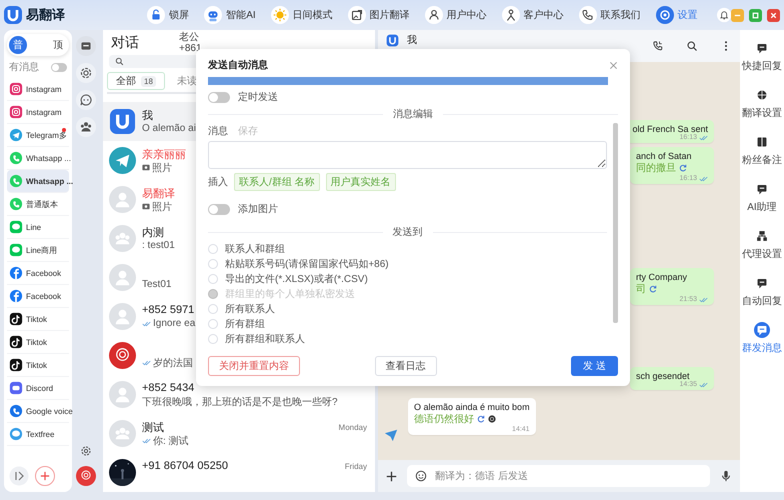 The image size is (784, 500). I want to click on contact-name: 测试, so click(153, 427).